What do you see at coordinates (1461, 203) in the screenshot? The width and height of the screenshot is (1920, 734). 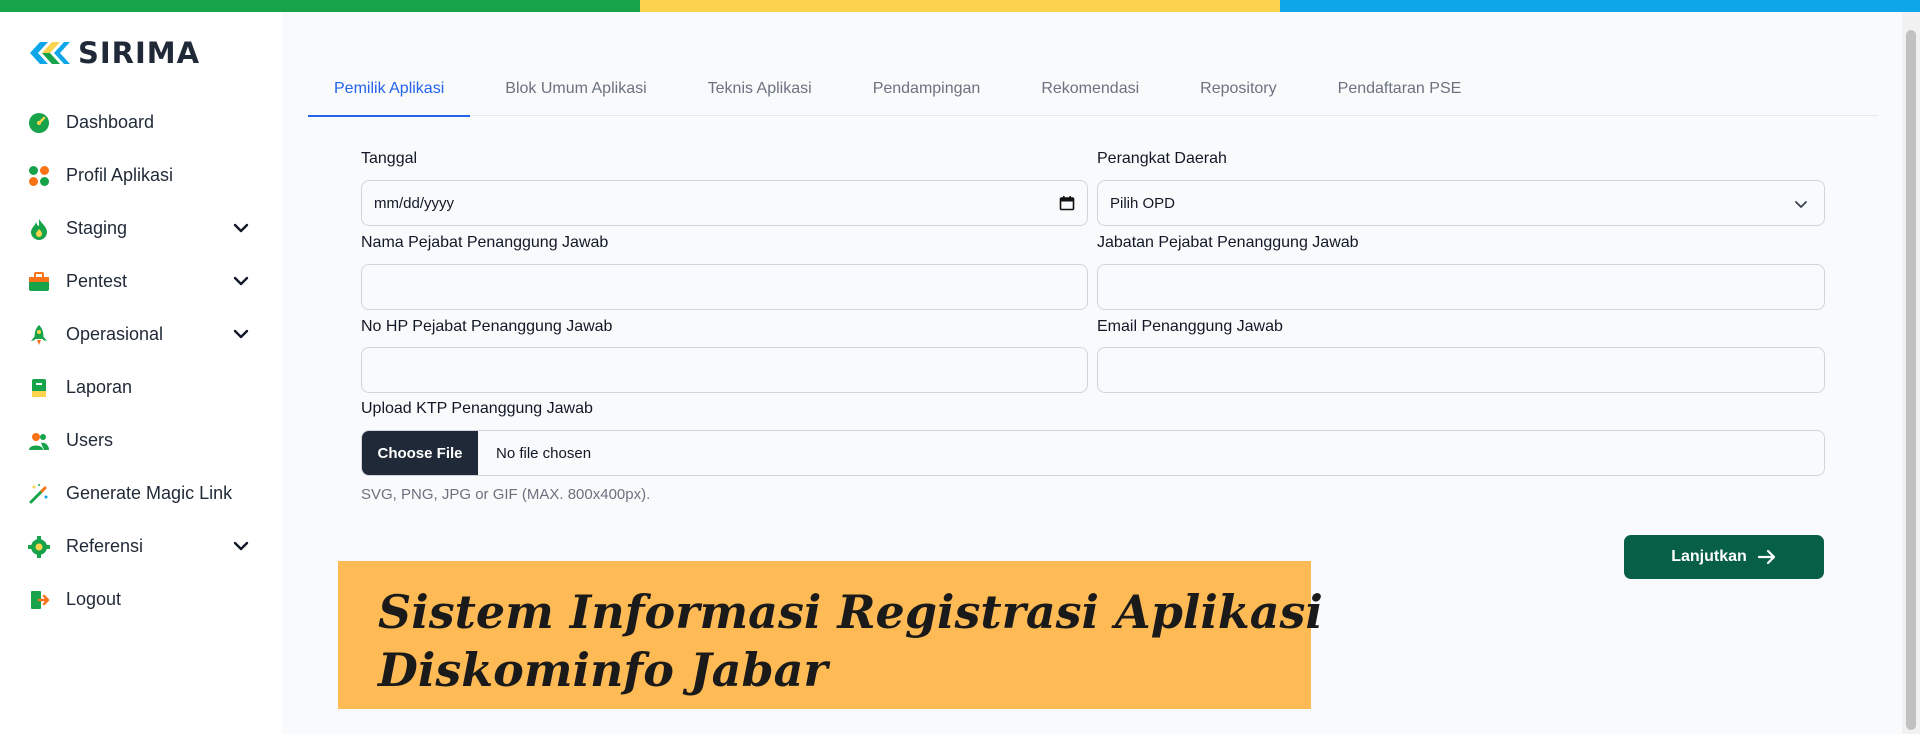 I see `perangkat-daerah-select: Pilih OPD` at bounding box center [1461, 203].